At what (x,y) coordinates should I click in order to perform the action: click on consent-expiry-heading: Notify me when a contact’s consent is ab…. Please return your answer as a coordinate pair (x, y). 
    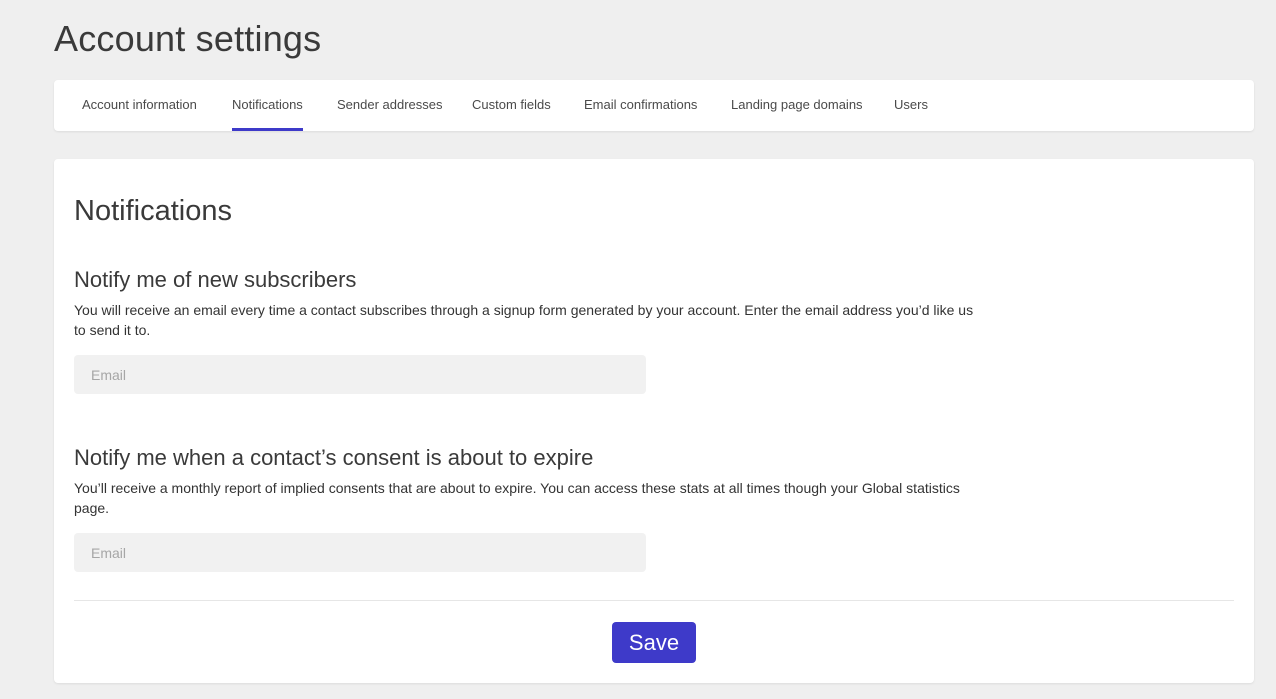
    Looking at the image, I should click on (334, 457).